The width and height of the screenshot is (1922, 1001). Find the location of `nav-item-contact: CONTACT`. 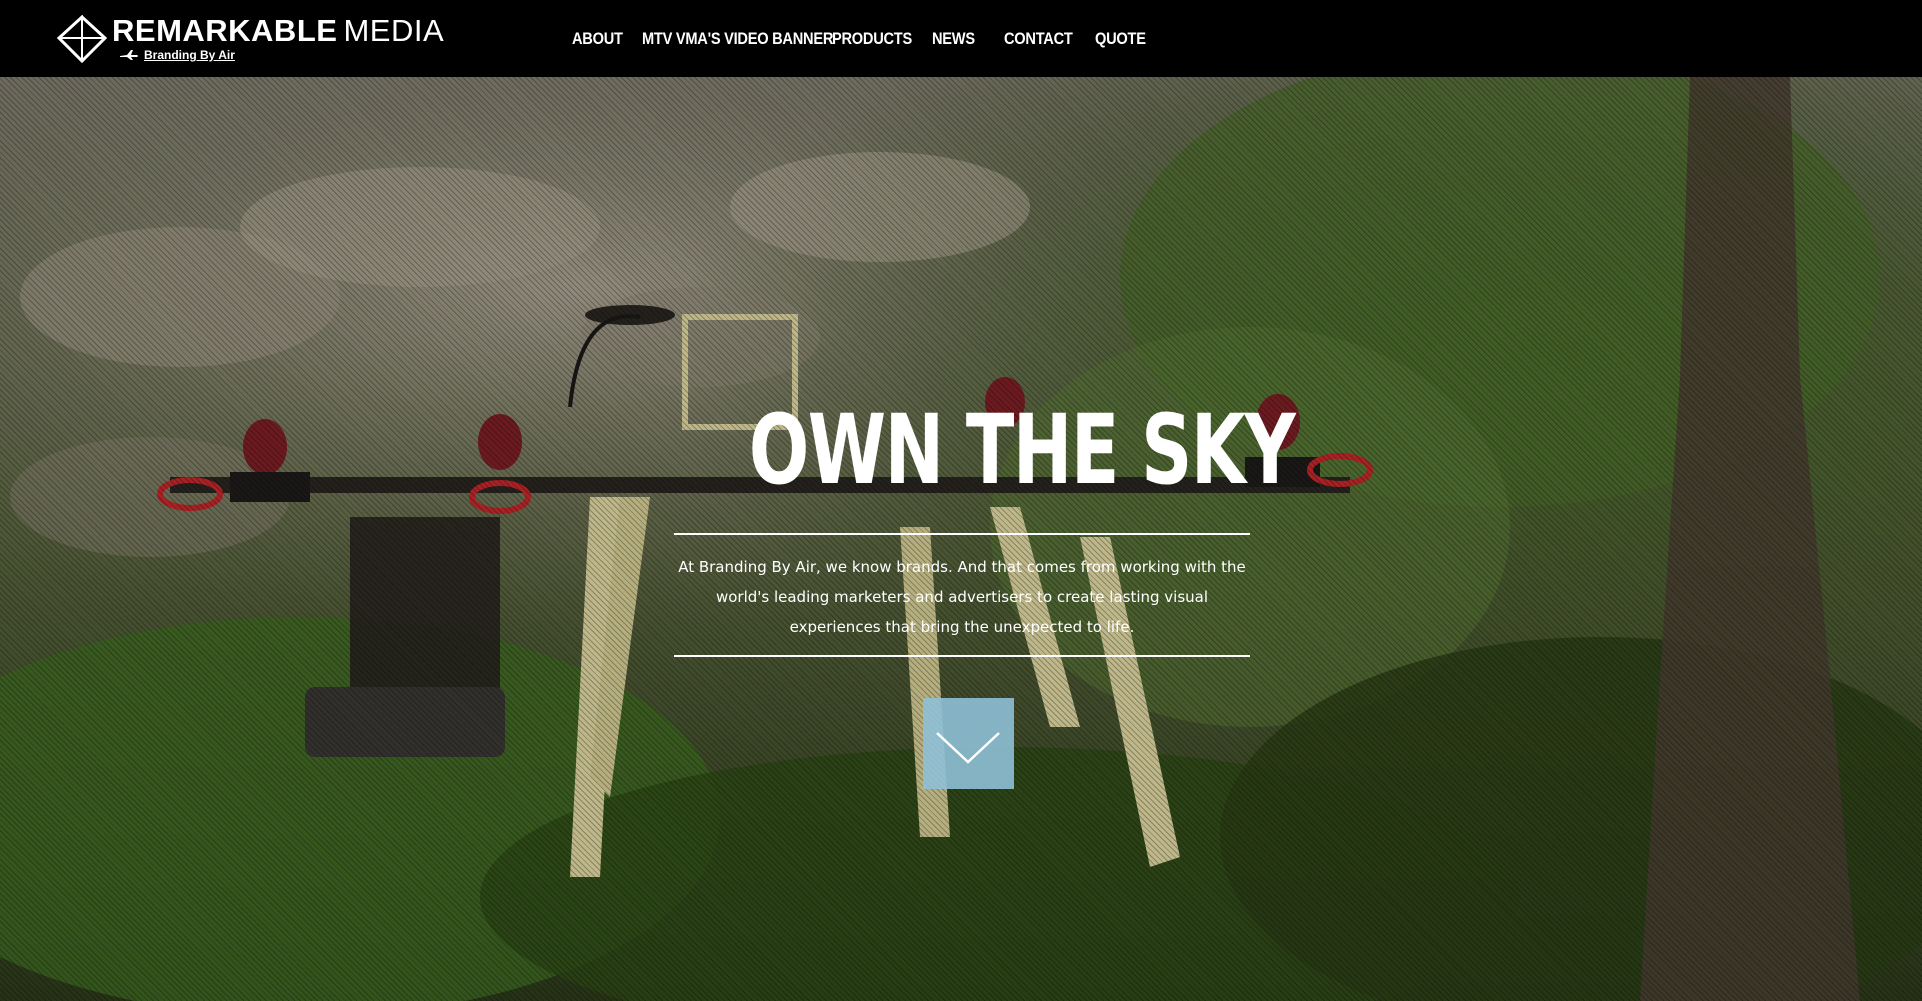

nav-item-contact: CONTACT is located at coordinates (1038, 39).